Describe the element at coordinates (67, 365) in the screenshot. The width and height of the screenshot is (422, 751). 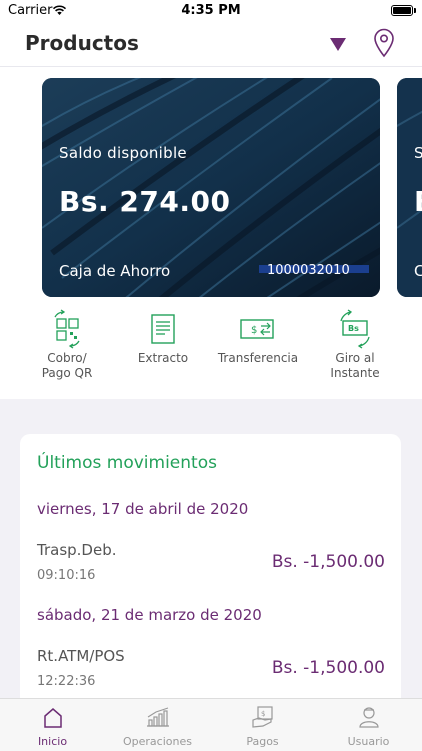
I see `qr-payment-label: Cobro/ Pago QR` at that location.